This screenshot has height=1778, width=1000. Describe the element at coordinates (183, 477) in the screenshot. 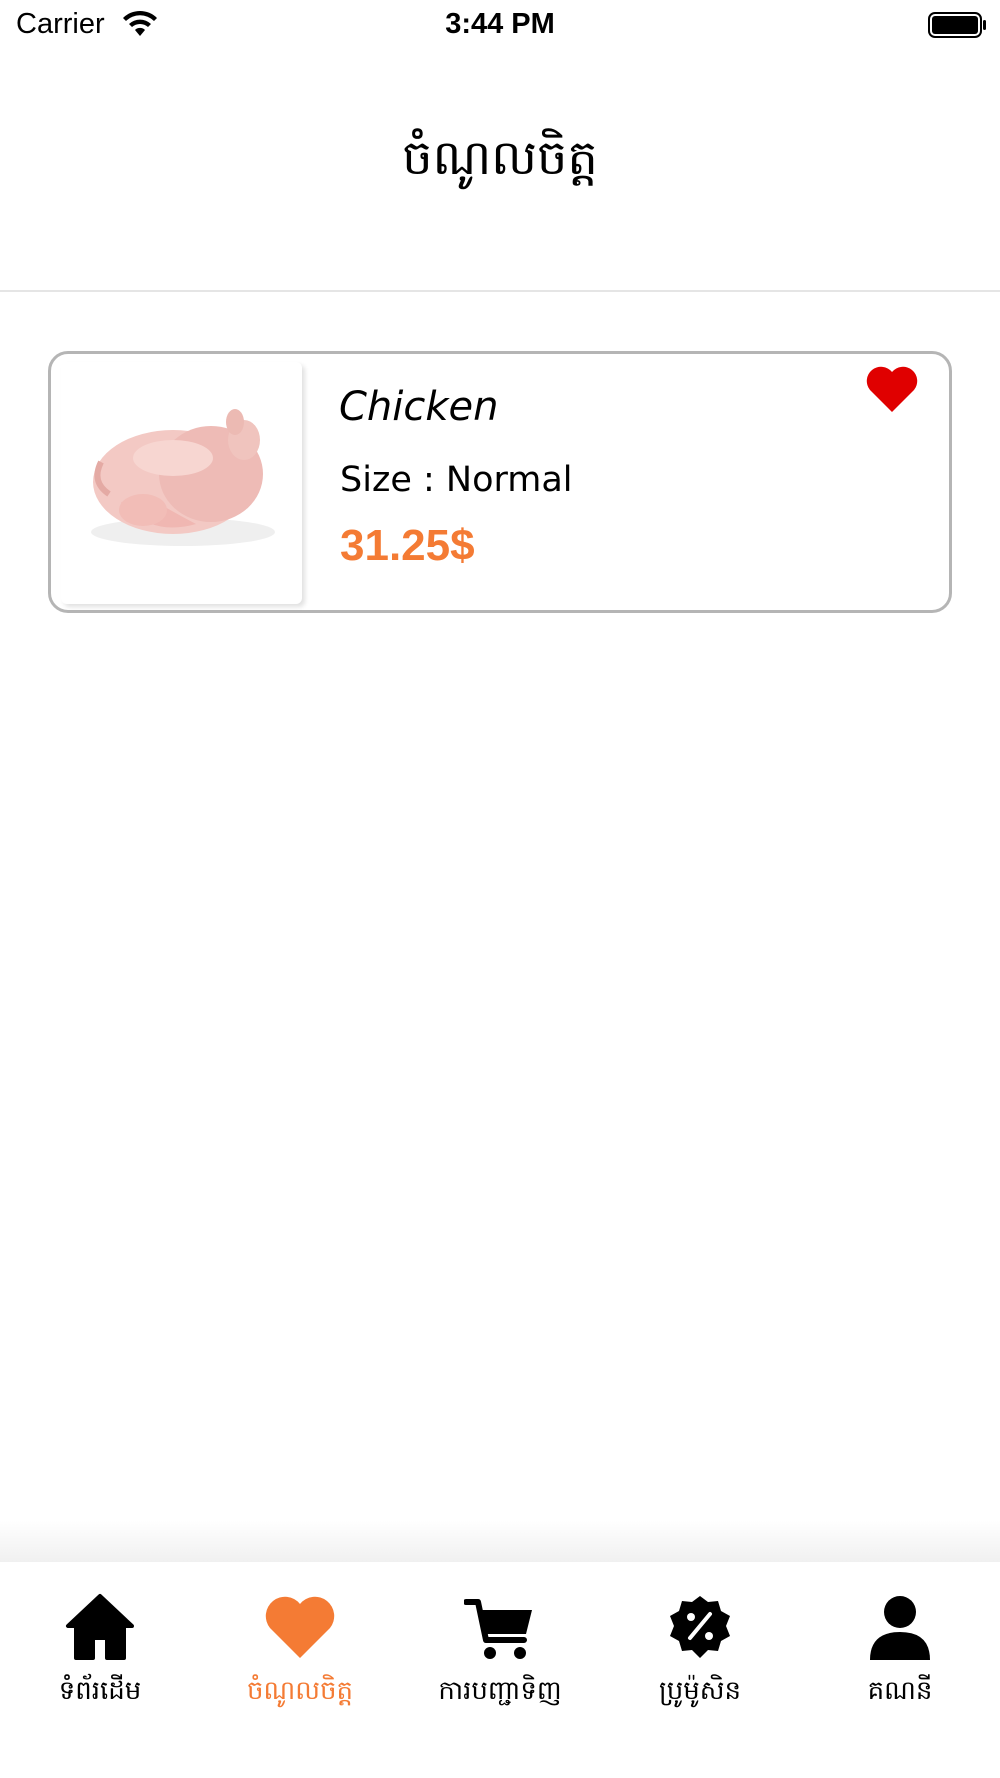

I see `chicken-image` at that location.